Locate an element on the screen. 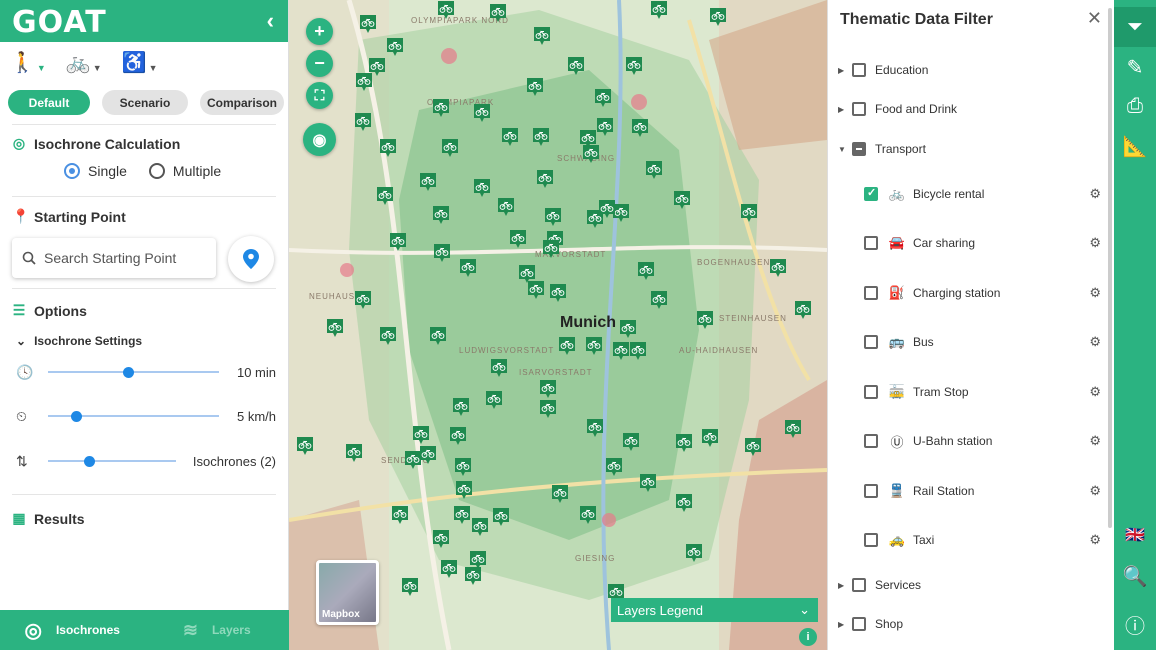 The height and width of the screenshot is (650, 1156). transport-item: Ⓤ U-Bahn station ⚙ is located at coordinates (982, 441).